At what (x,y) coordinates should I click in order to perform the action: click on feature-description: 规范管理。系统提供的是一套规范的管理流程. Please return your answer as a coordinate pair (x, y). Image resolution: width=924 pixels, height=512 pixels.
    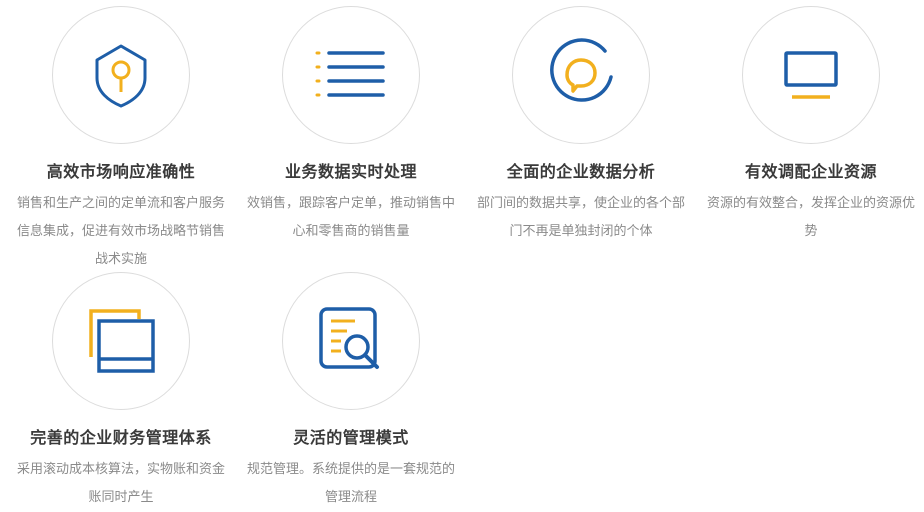
    Looking at the image, I should click on (350, 483).